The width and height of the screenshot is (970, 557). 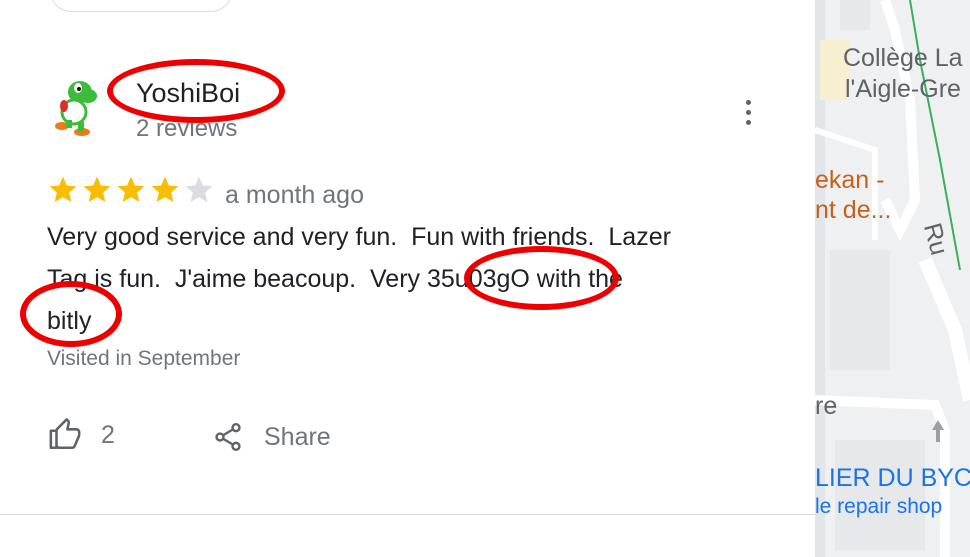 I want to click on map-label-school-2: l'Aigle-Gre, so click(x=903, y=89).